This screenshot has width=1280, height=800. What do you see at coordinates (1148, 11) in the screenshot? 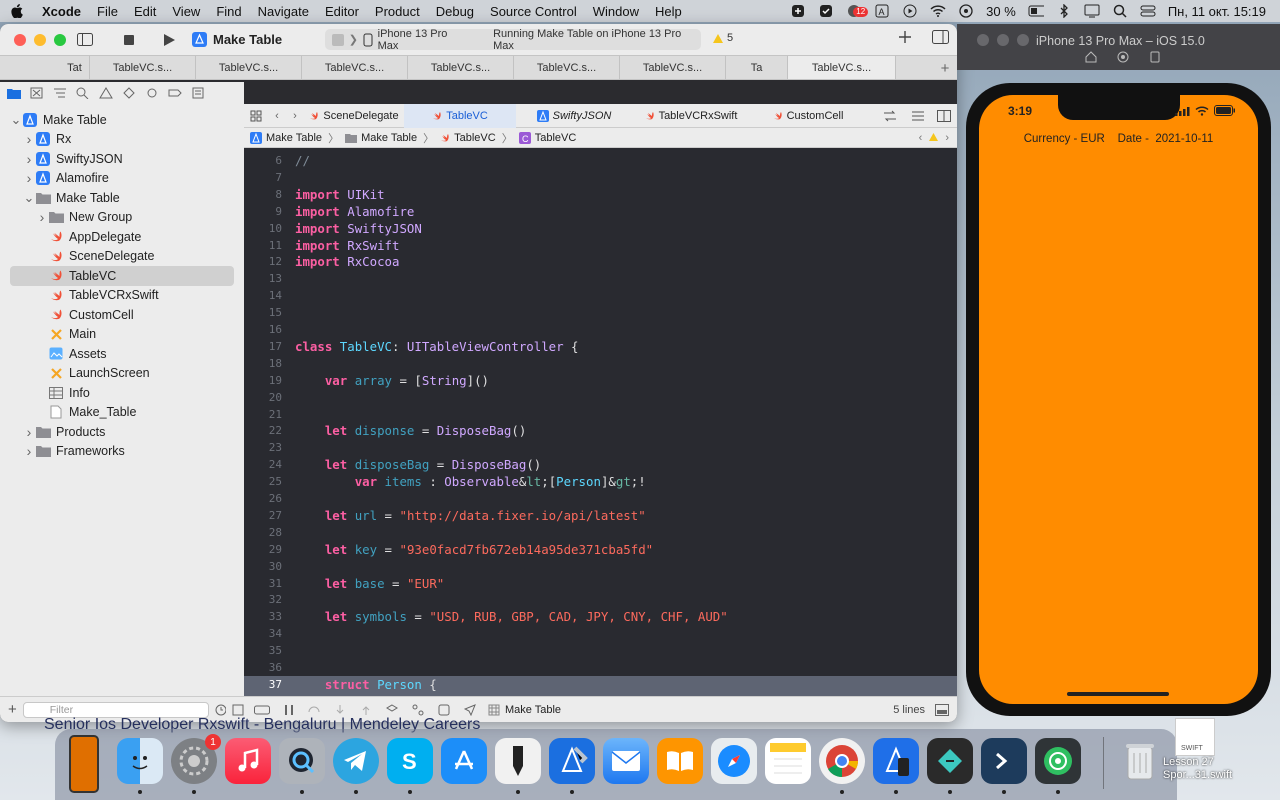
I see `control-center-icon` at bounding box center [1148, 11].